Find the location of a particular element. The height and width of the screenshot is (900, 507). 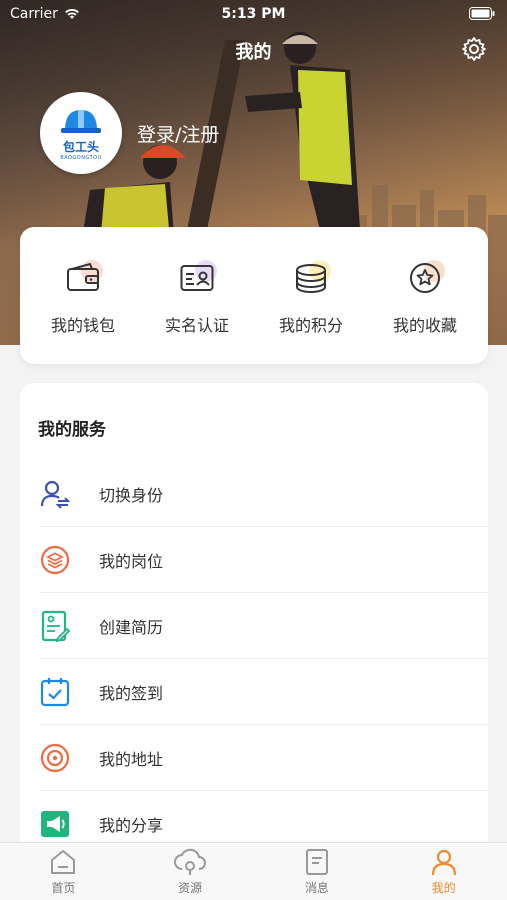

quick-action-favorites: 我的收藏 is located at coordinates (425, 296).